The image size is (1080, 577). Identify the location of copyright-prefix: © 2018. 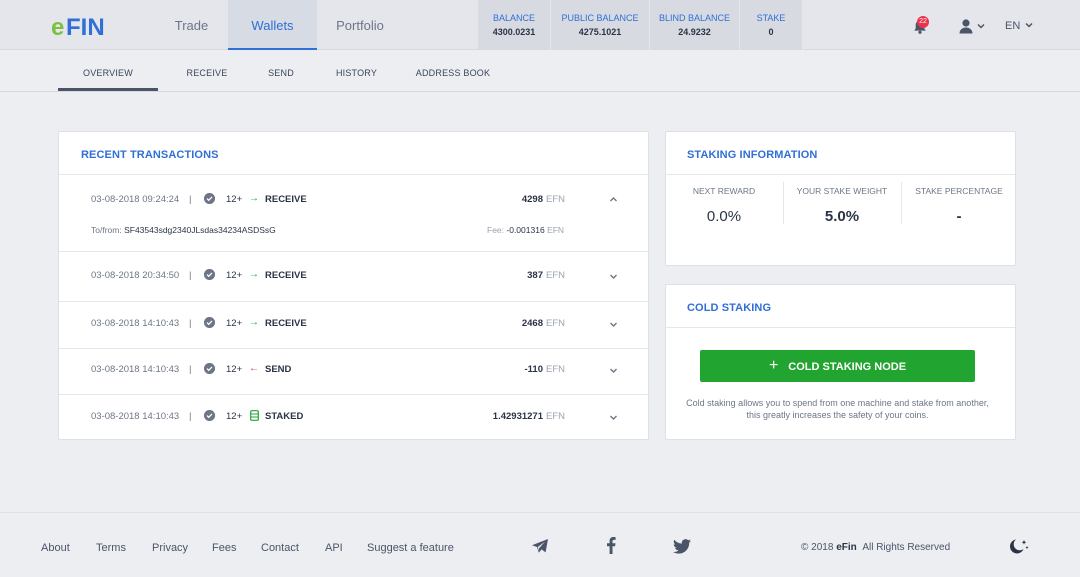
(817, 547).